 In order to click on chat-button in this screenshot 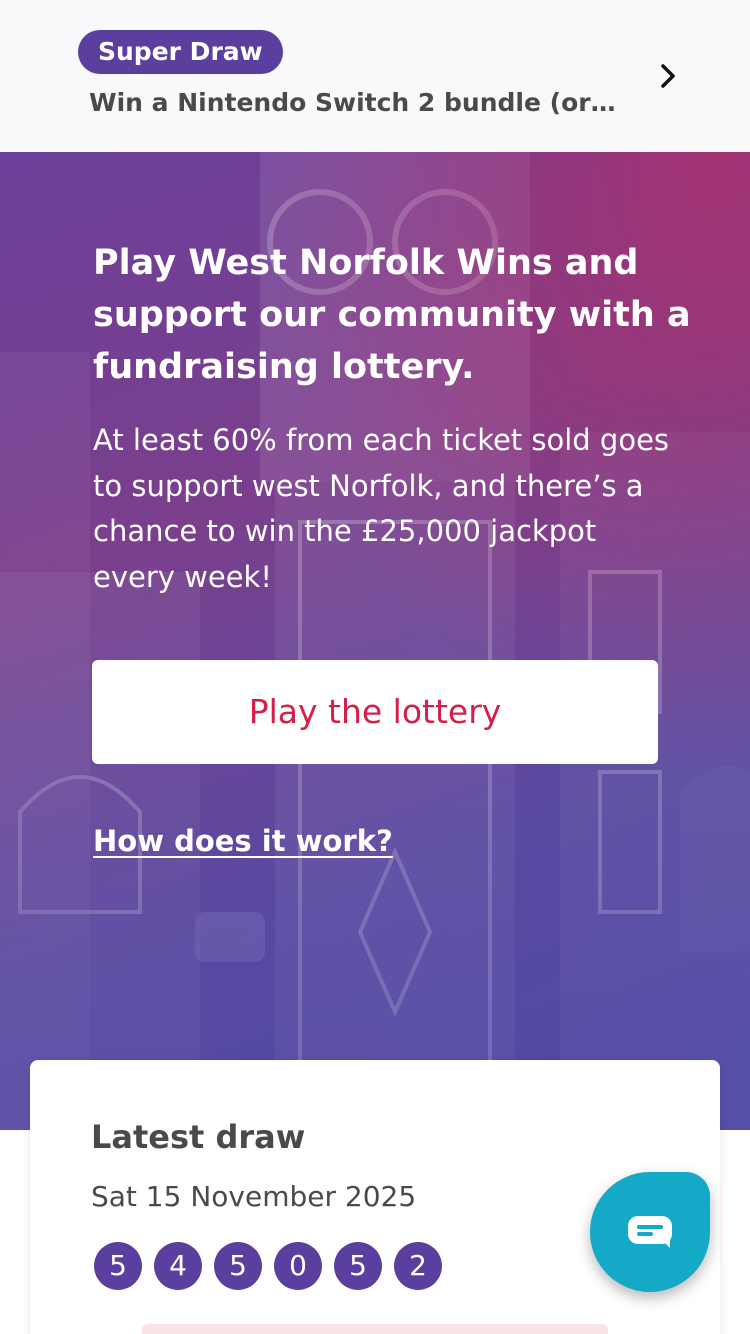, I will do `click(650, 1232)`.